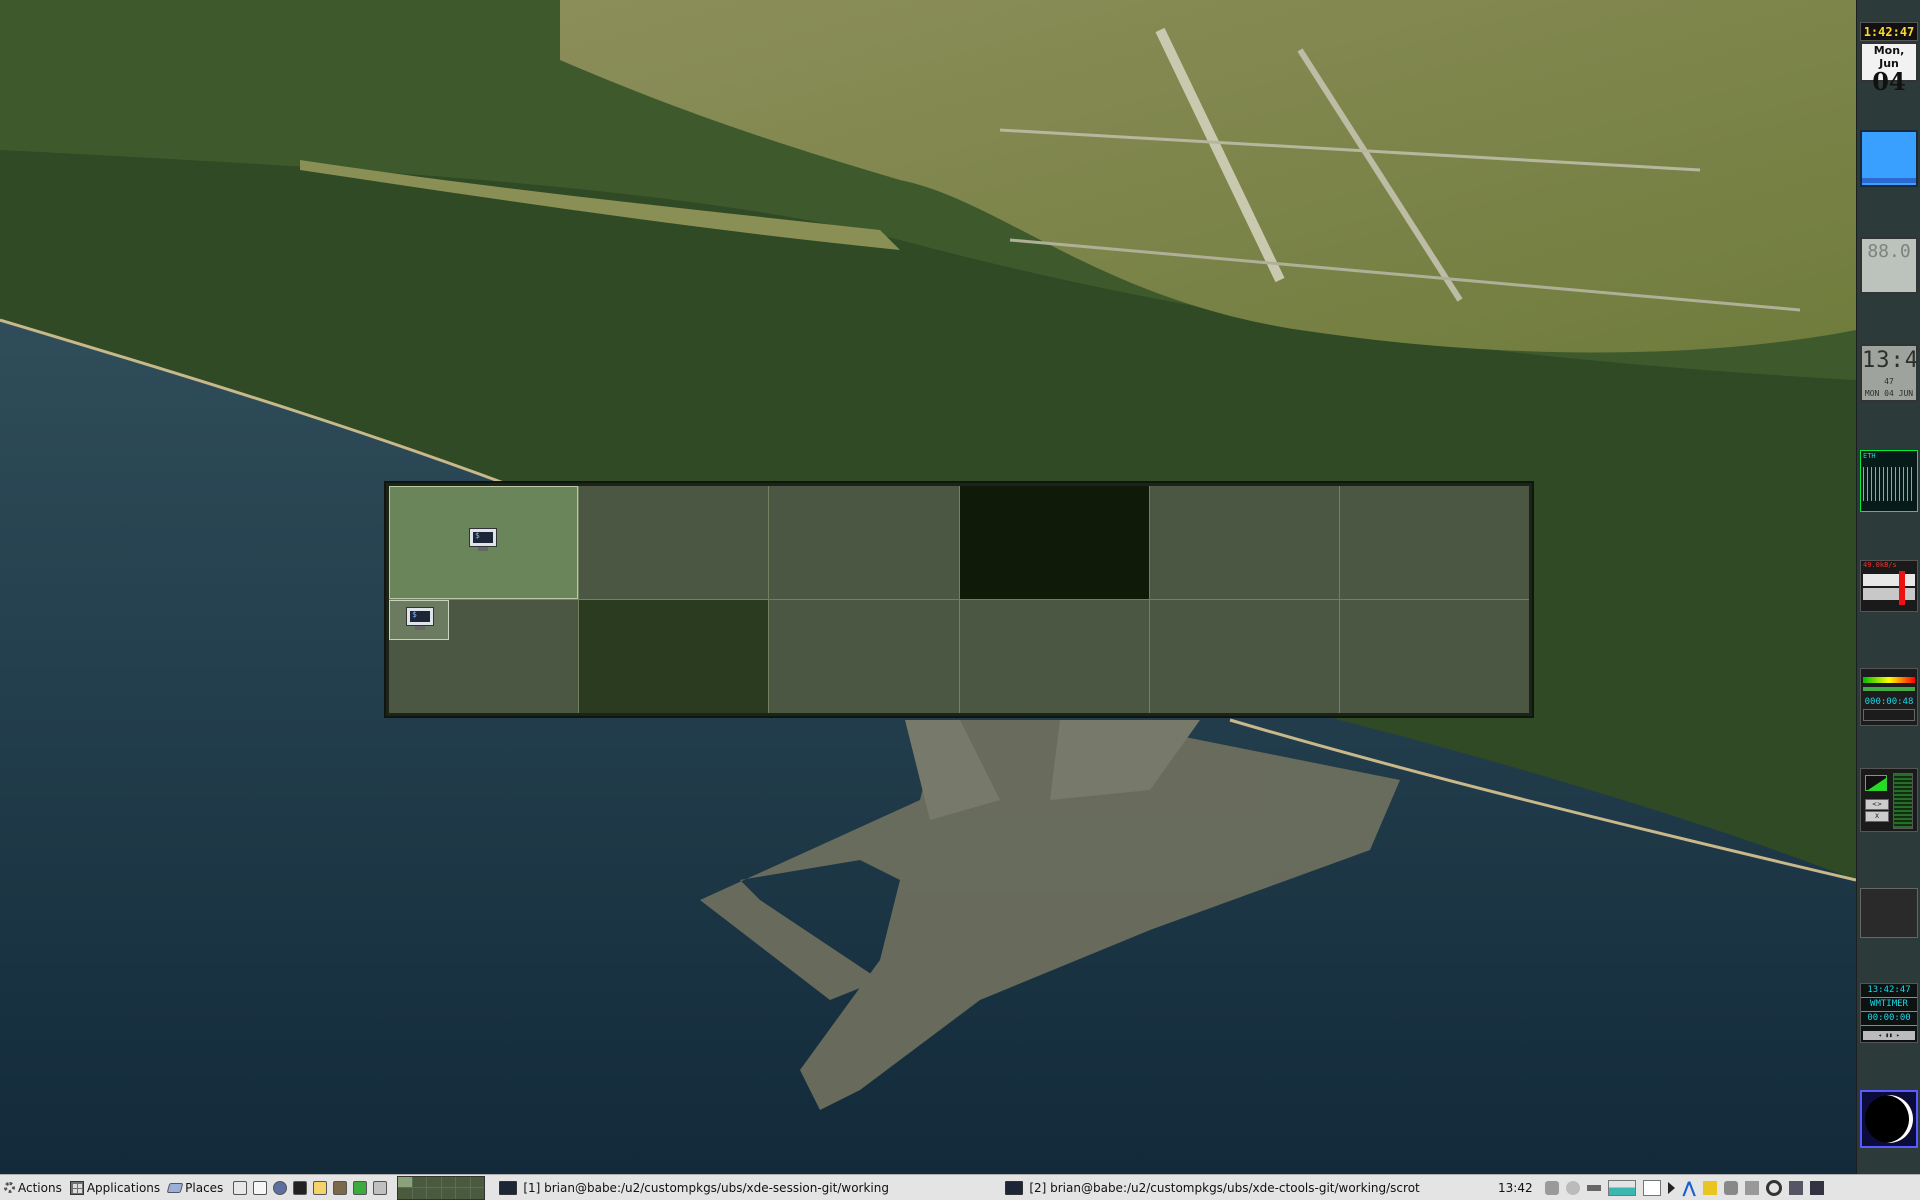  What do you see at coordinates (310, 1187) in the screenshot?
I see `quick-launchers` at bounding box center [310, 1187].